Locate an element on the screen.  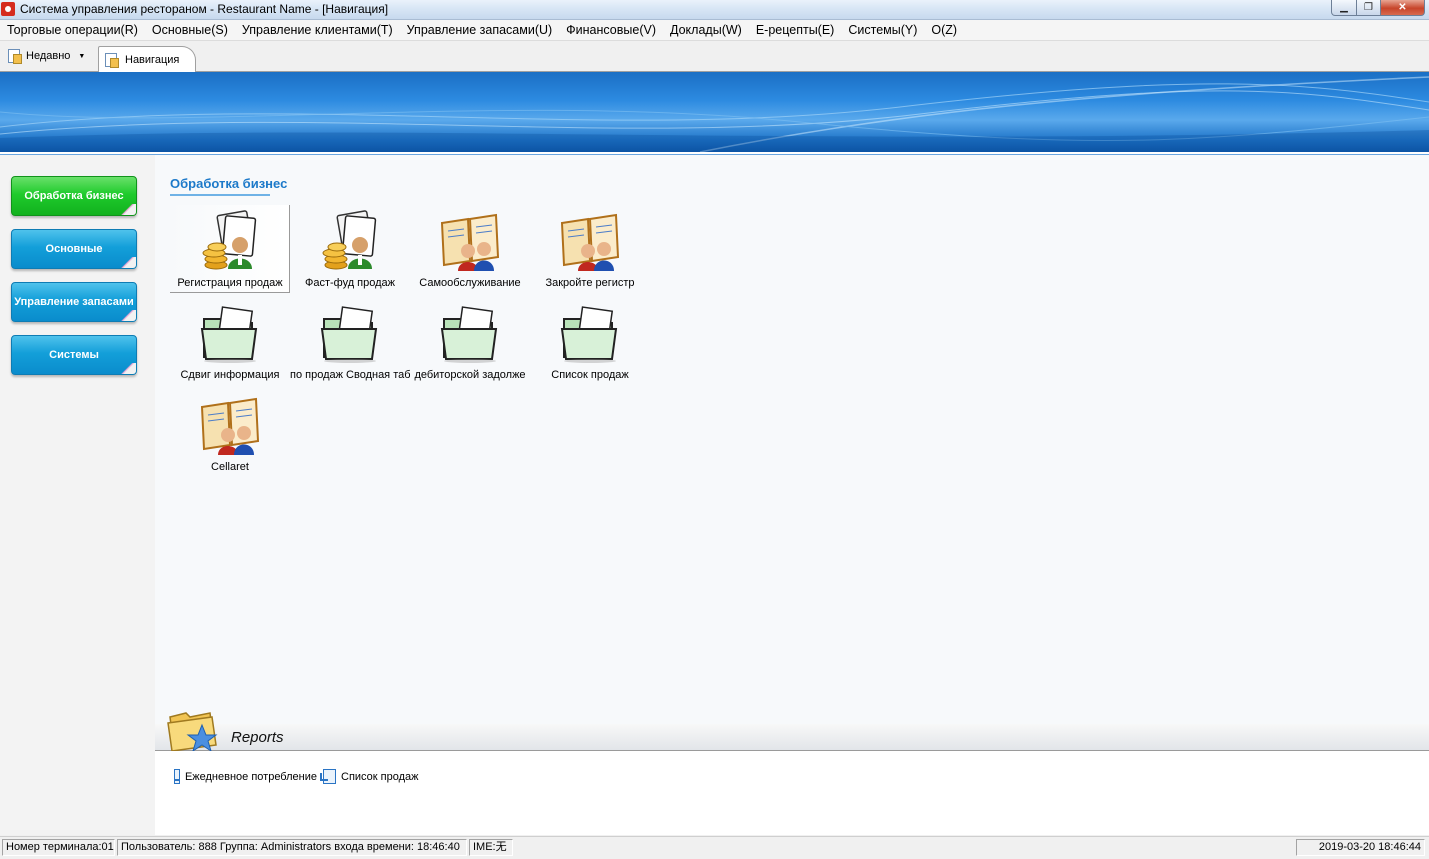
recent-label: Недавно is located at coordinates (48, 56).